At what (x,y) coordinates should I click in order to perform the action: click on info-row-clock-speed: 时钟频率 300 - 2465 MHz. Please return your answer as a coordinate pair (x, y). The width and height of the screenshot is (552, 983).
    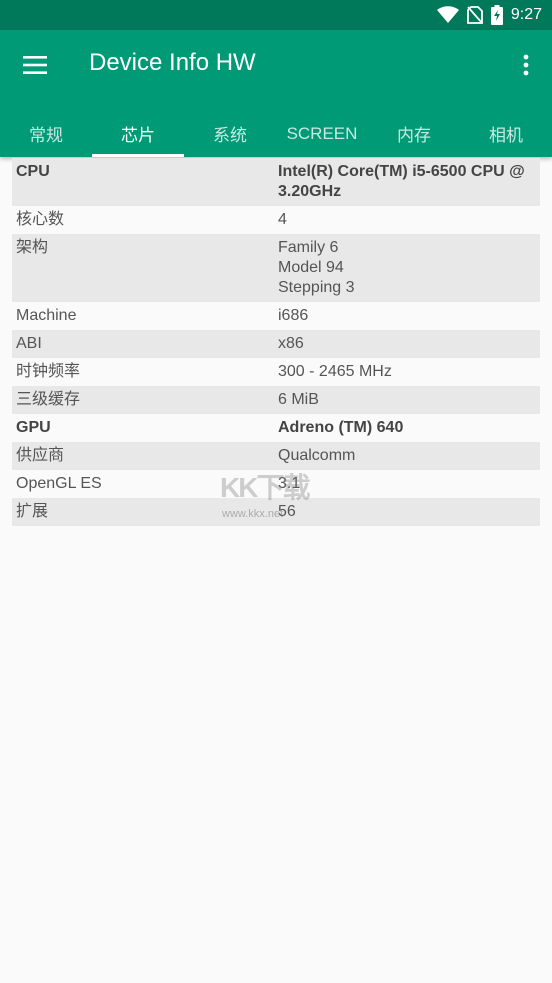
    Looking at the image, I should click on (276, 372).